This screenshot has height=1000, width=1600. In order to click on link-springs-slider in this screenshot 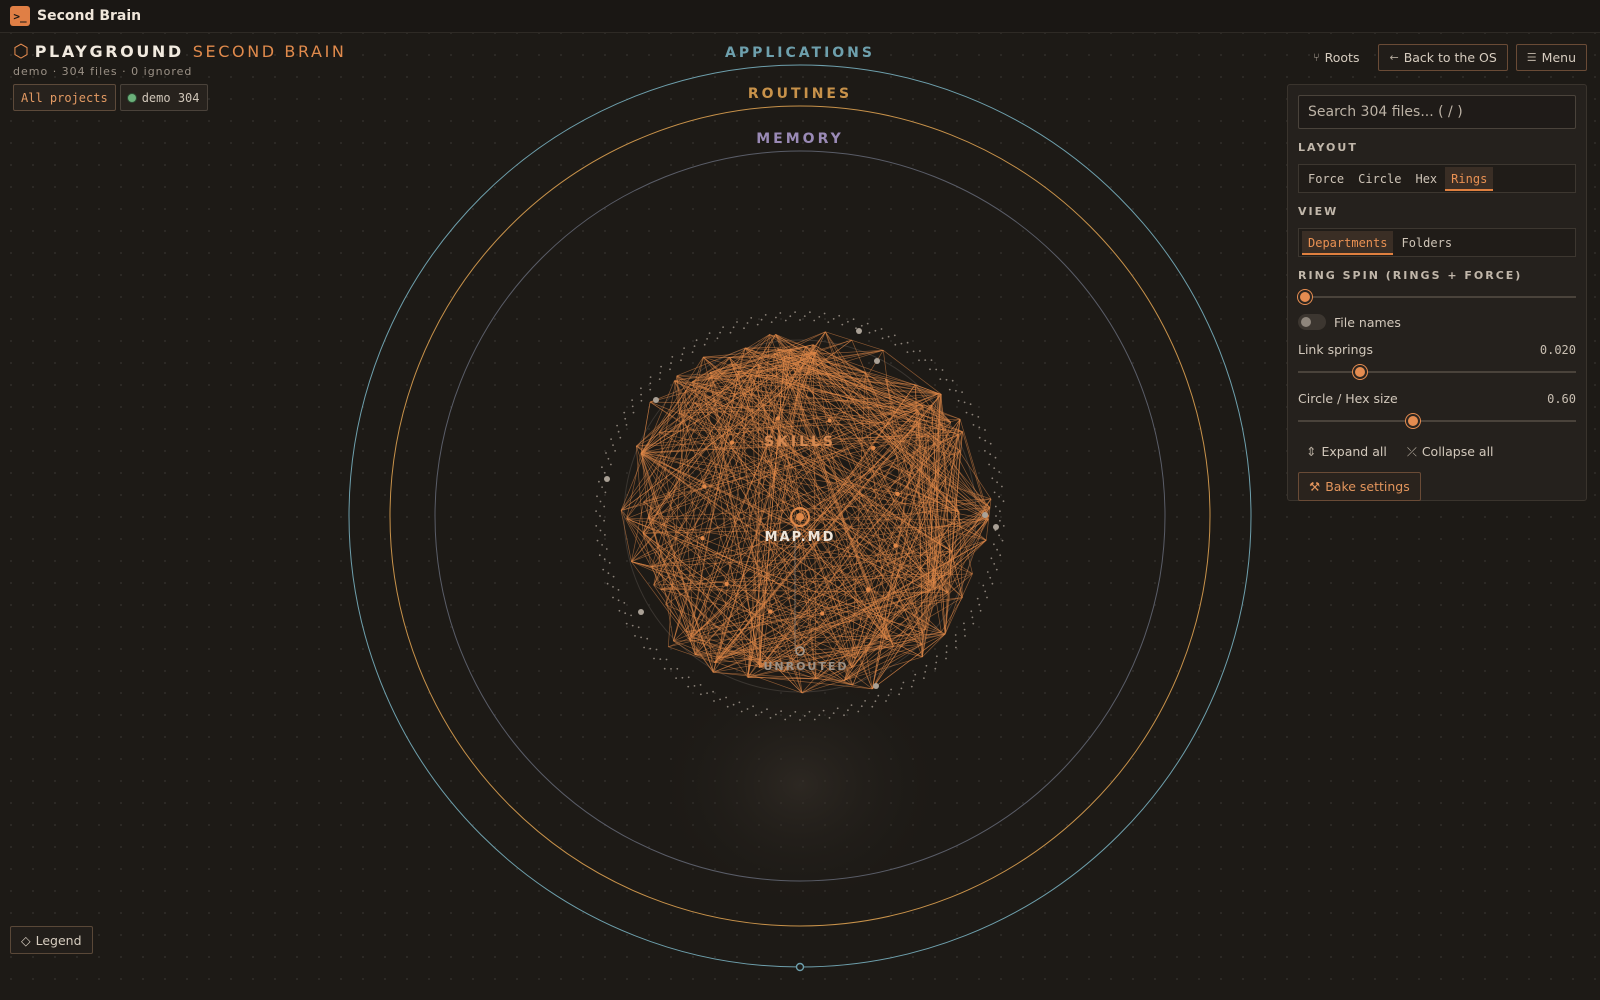, I will do `click(1437, 372)`.